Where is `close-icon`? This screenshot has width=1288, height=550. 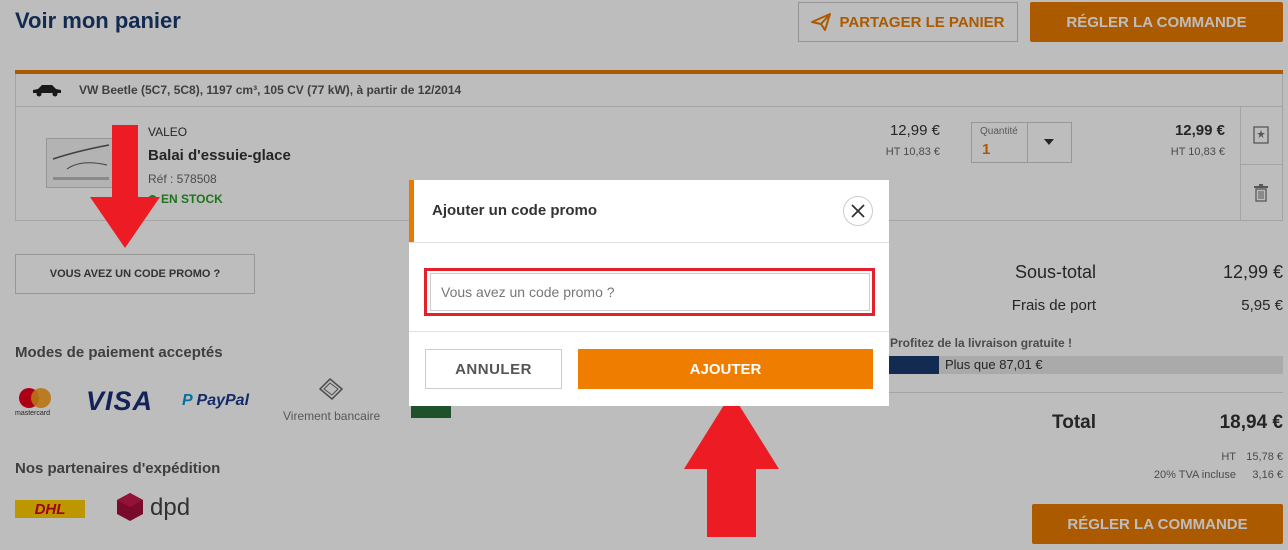 close-icon is located at coordinates (858, 211).